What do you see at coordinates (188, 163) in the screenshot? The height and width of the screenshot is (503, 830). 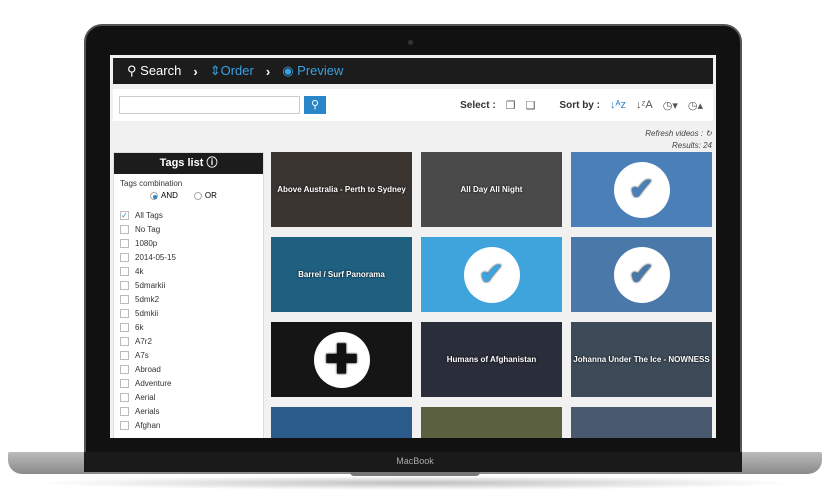 I see `tags-list-header: Tags list ⓘ` at bounding box center [188, 163].